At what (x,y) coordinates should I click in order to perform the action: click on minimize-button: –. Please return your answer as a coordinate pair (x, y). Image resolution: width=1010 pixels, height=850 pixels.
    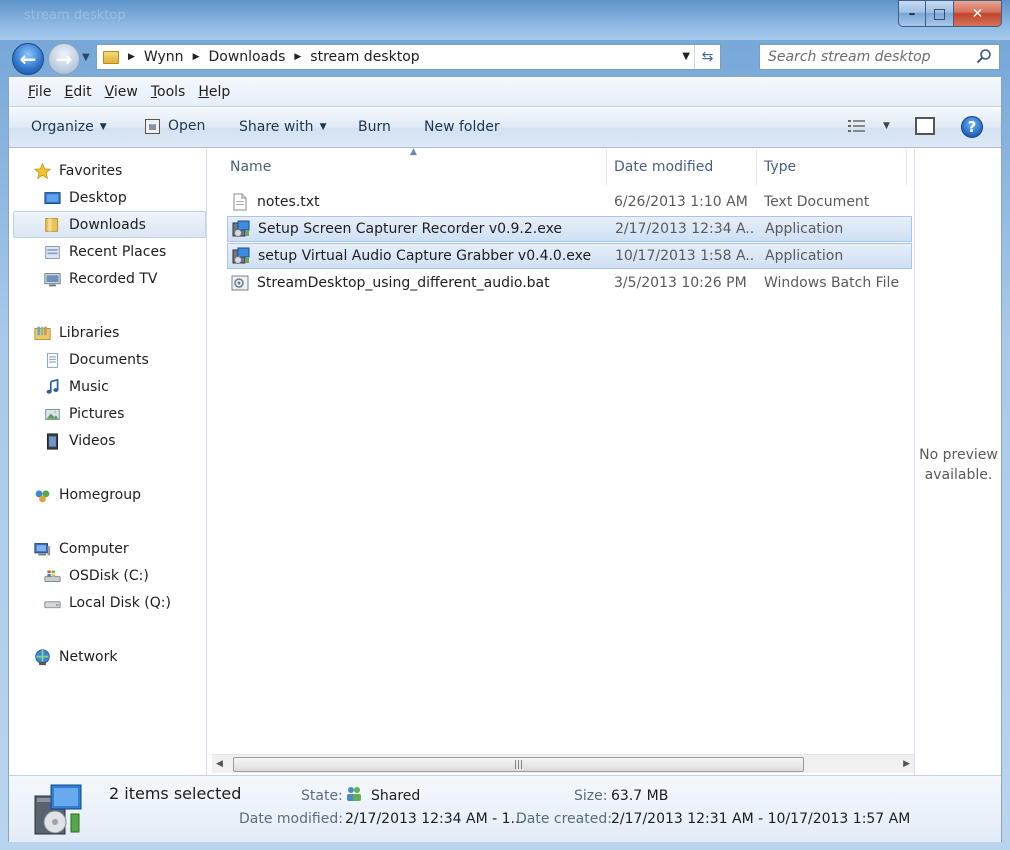
    Looking at the image, I should click on (912, 13).